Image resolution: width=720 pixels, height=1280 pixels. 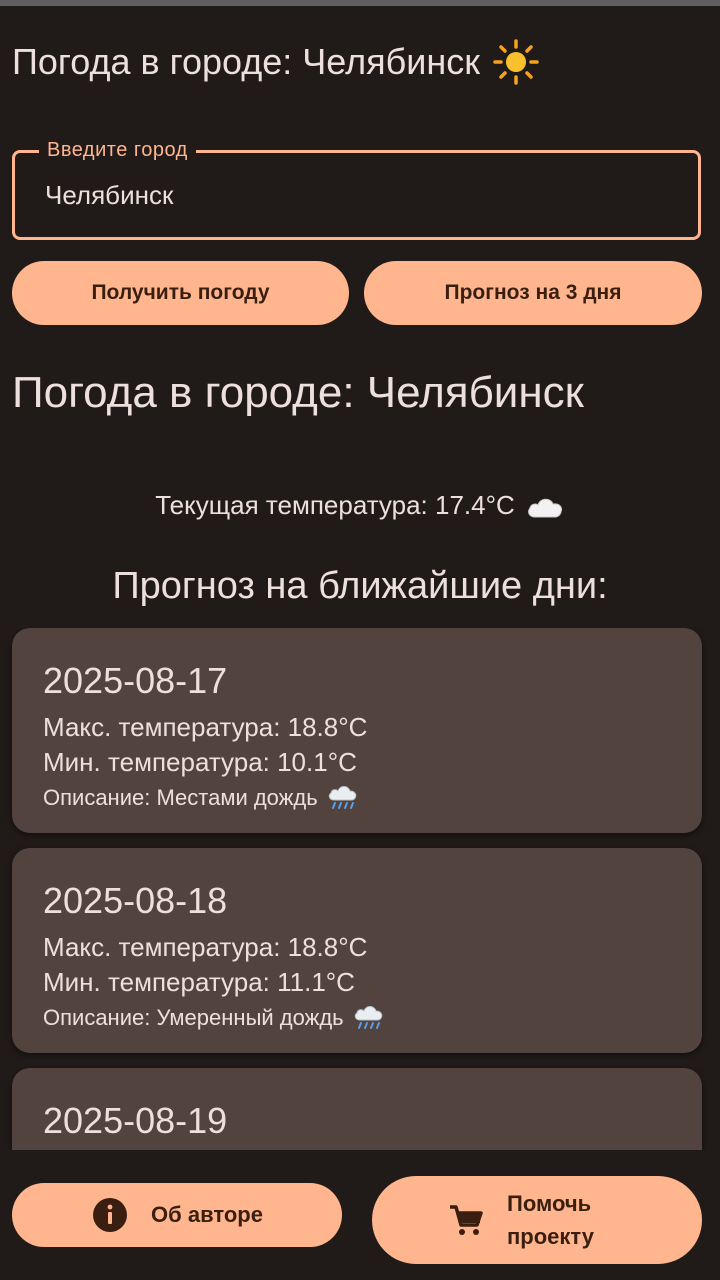 I want to click on forecast-description: Описание: Умеренный дождь, so click(x=213, y=1018).